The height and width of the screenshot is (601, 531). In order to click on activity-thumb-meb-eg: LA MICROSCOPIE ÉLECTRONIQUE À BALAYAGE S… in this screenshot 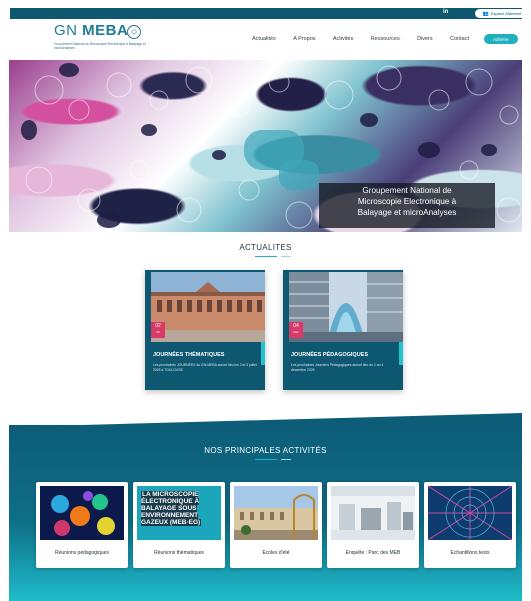, I will do `click(179, 513)`.